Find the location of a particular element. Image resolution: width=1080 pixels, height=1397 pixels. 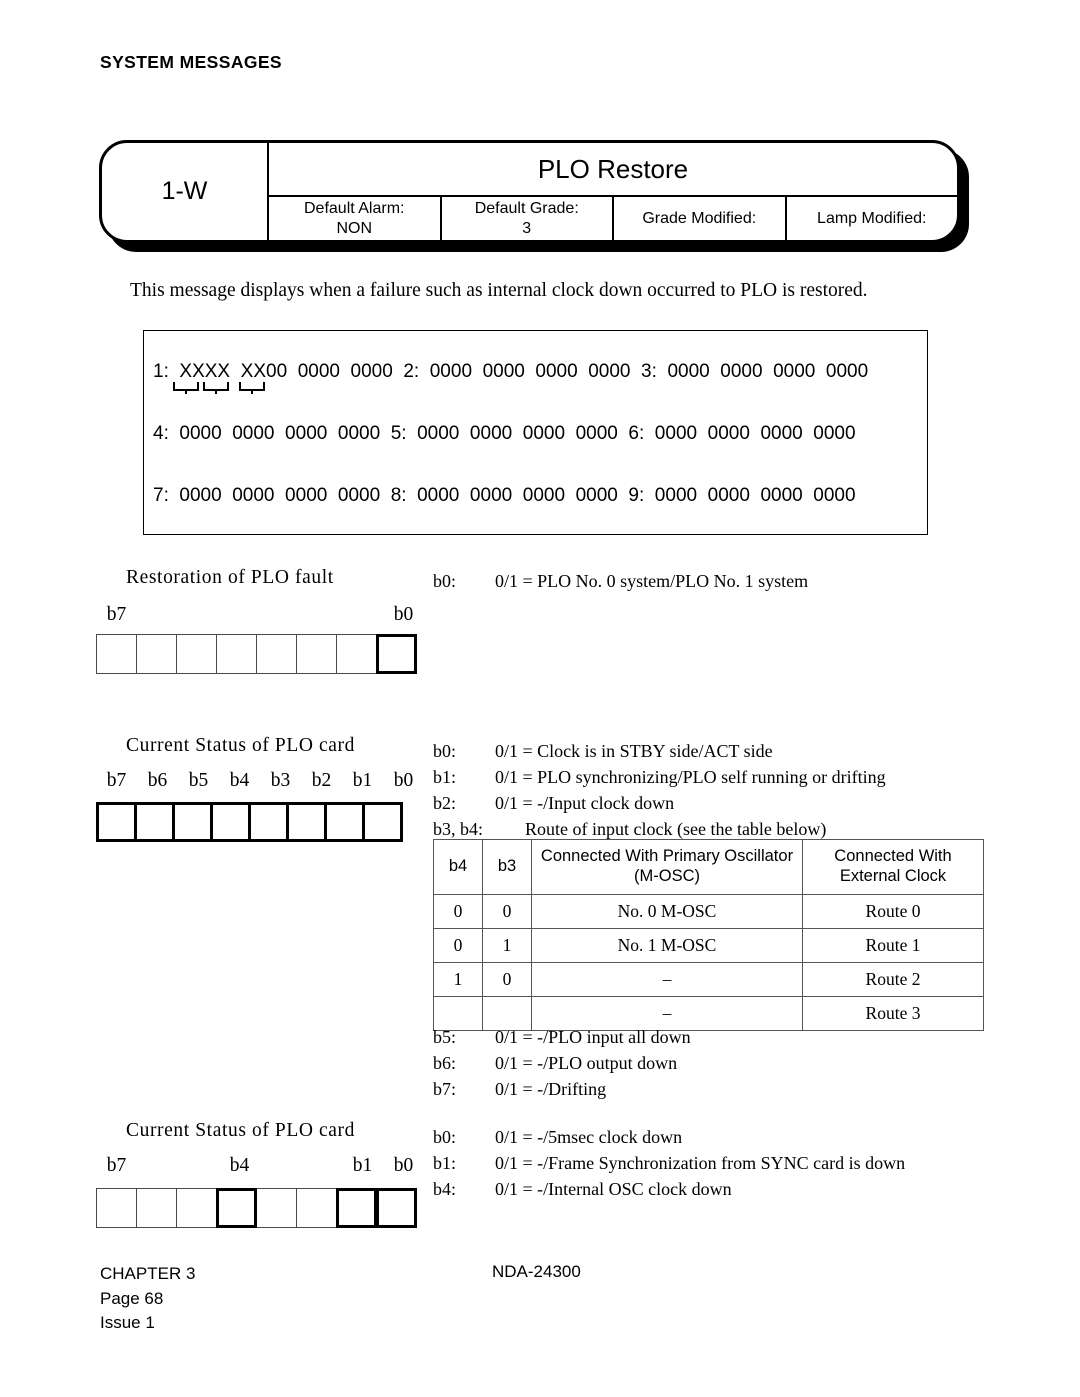

cell-b3: 0 is located at coordinates (507, 911).